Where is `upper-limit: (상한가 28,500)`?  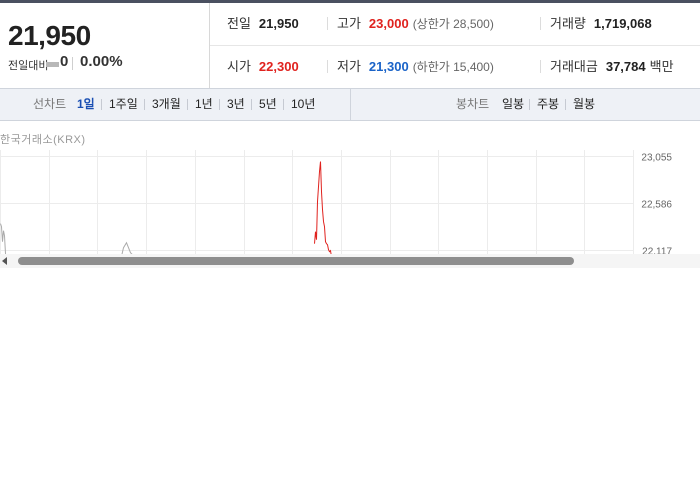 upper-limit: (상한가 28,500) is located at coordinates (453, 24).